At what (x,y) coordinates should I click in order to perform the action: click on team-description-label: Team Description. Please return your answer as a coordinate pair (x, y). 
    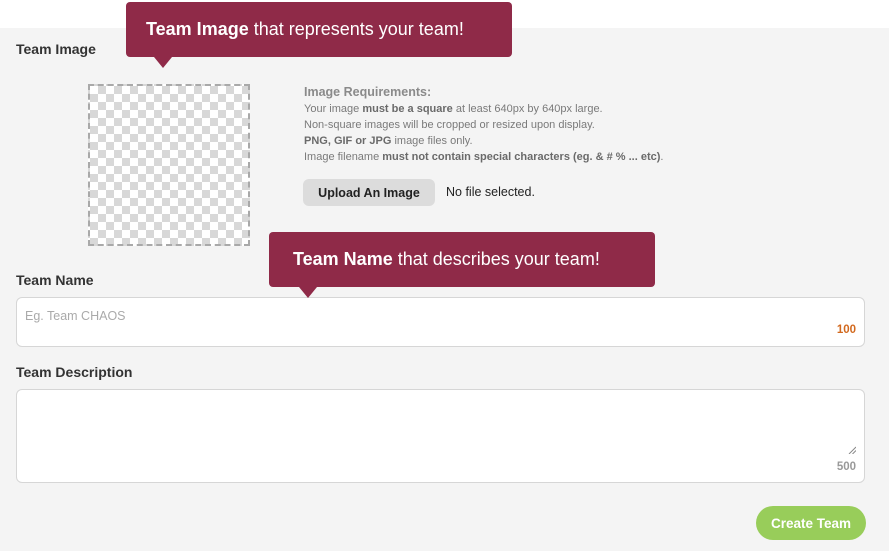
    Looking at the image, I should click on (74, 372).